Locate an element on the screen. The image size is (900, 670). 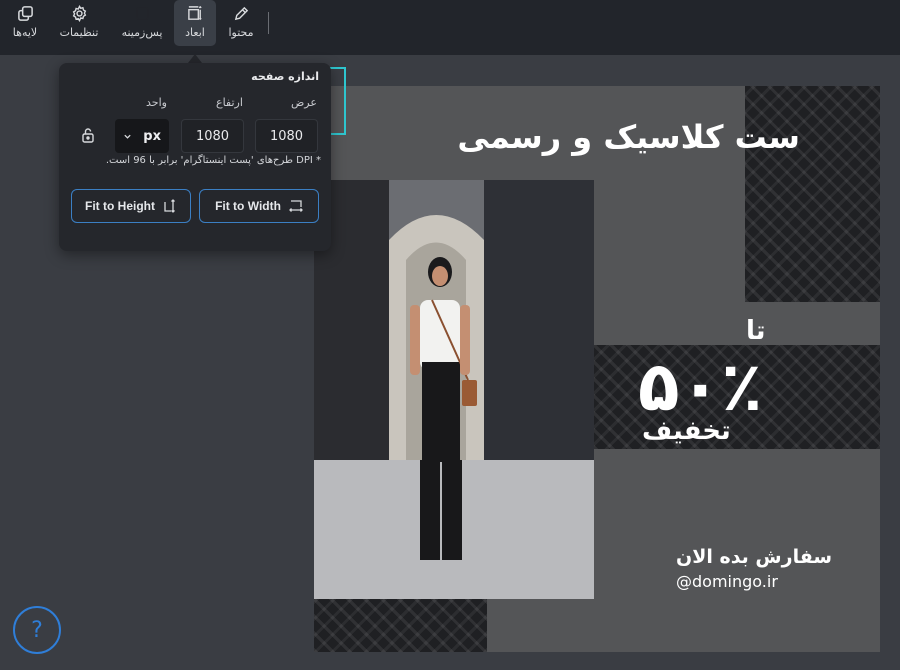
width-label: عرض is located at coordinates (304, 102).